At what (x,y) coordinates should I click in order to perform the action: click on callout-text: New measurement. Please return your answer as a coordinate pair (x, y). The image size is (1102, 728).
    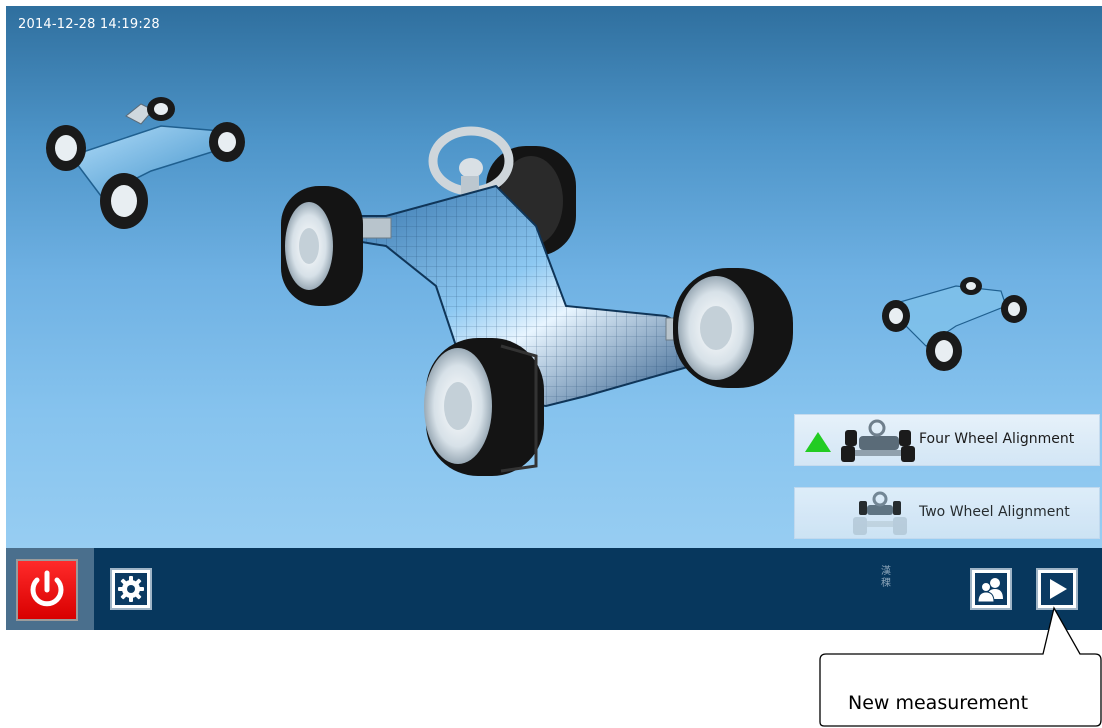
    Looking at the image, I should click on (938, 703).